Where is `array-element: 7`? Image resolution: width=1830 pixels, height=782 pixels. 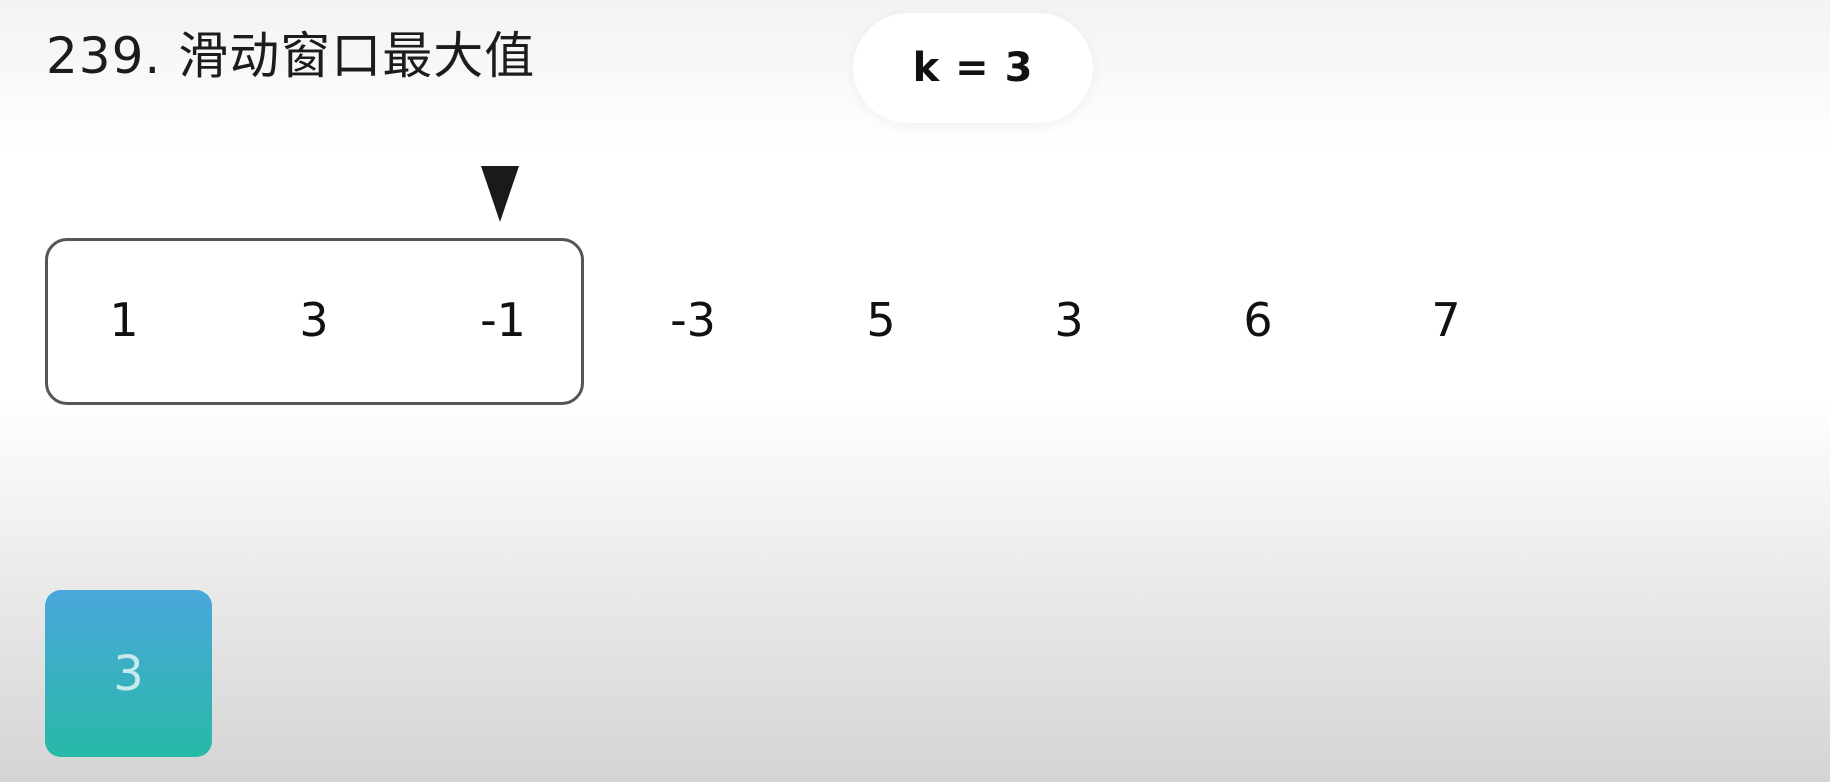
array-element: 7 is located at coordinates (1446, 320).